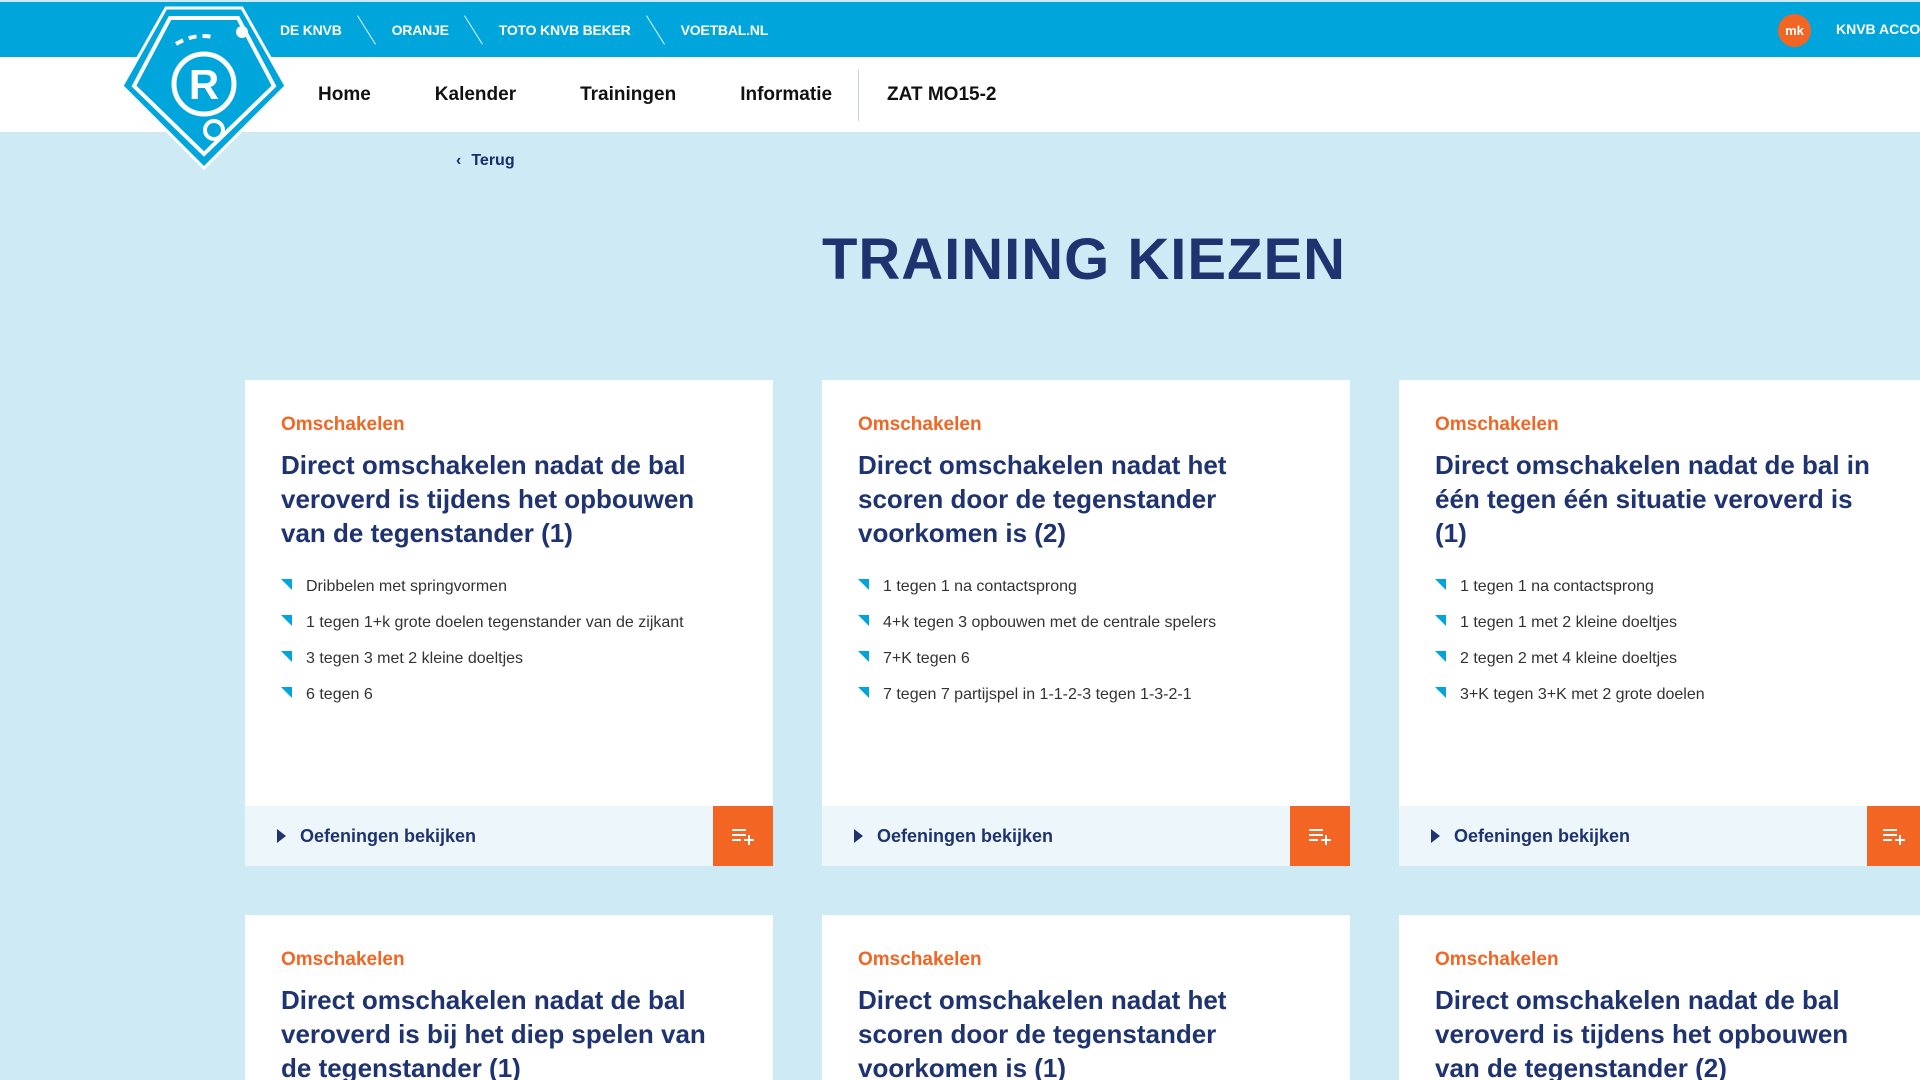 The height and width of the screenshot is (1080, 1920). What do you see at coordinates (204, 84) in the screenshot?
I see `svg-text: R` at bounding box center [204, 84].